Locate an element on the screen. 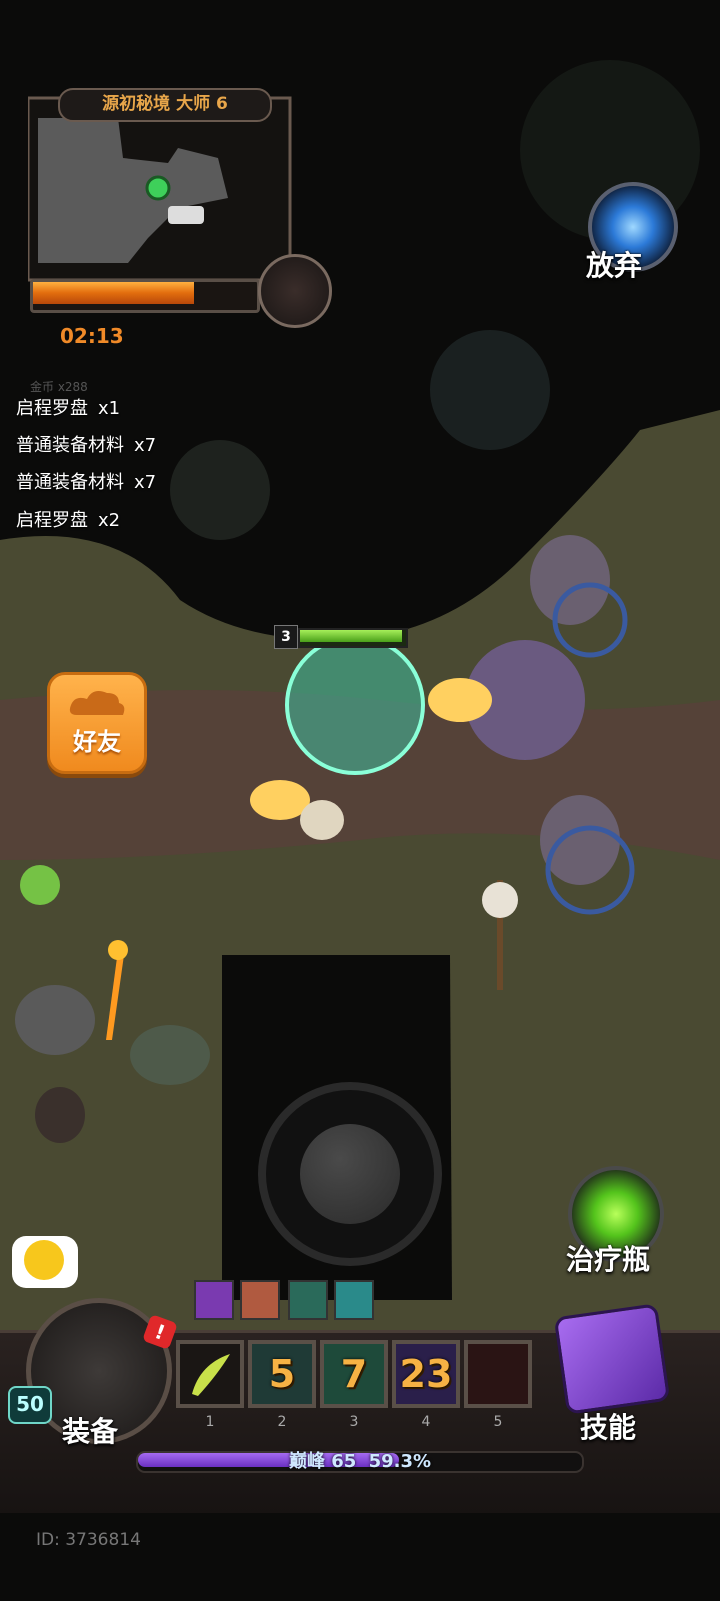 The image size is (720, 1601). dungeon-progress-fill is located at coordinates (114, 293).